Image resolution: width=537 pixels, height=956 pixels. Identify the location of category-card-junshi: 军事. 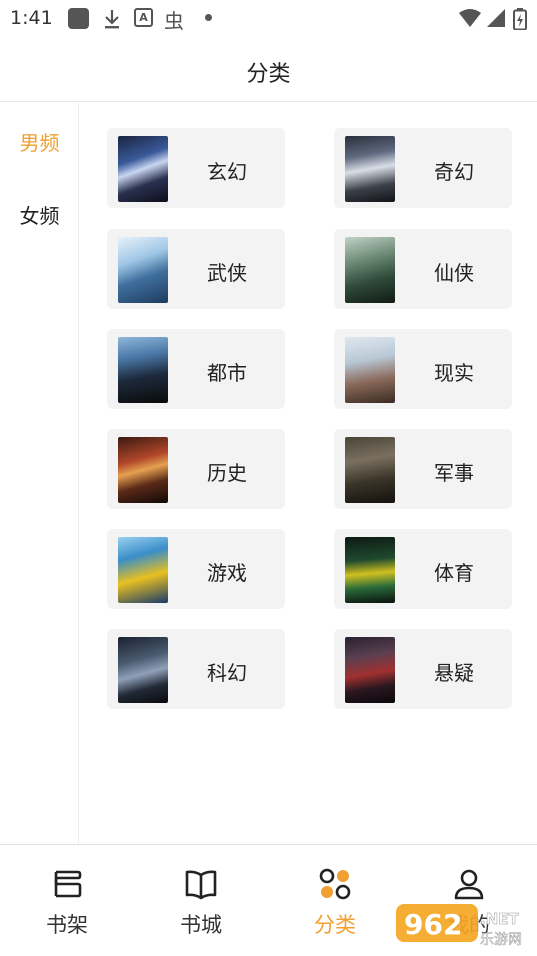
(423, 469).